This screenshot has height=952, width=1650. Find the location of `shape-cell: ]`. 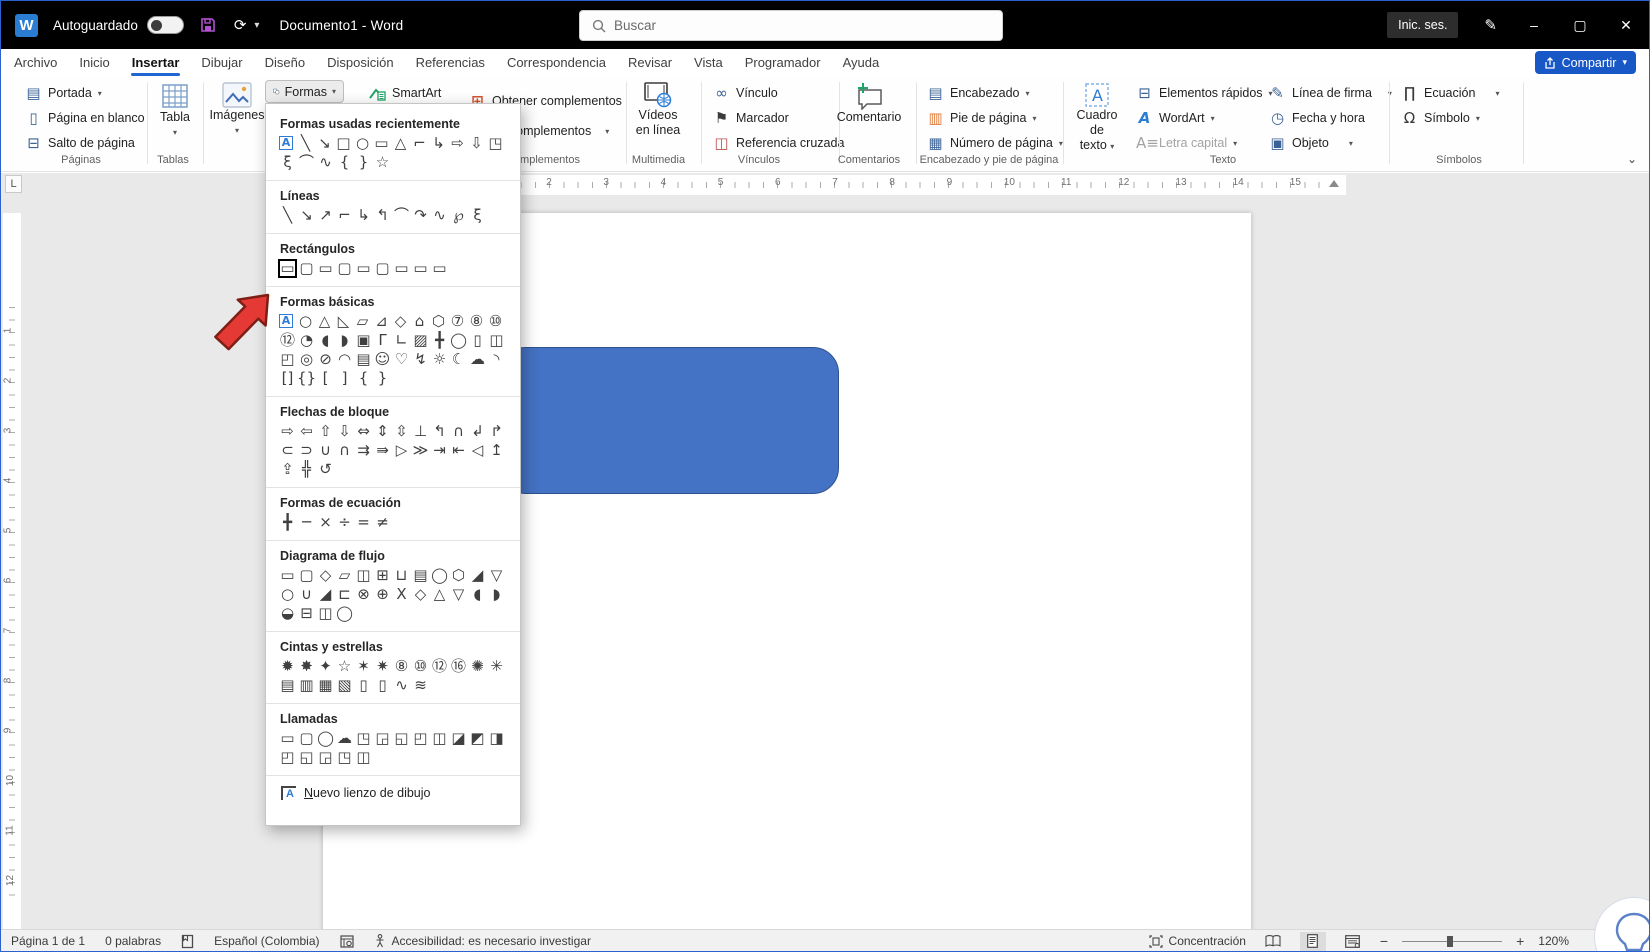

shape-cell: ] is located at coordinates (344, 378).